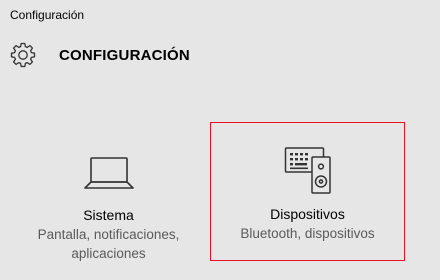 This screenshot has height=280, width=440. What do you see at coordinates (124, 55) in the screenshot?
I see `page-title: CONFIGURACIÓN` at bounding box center [124, 55].